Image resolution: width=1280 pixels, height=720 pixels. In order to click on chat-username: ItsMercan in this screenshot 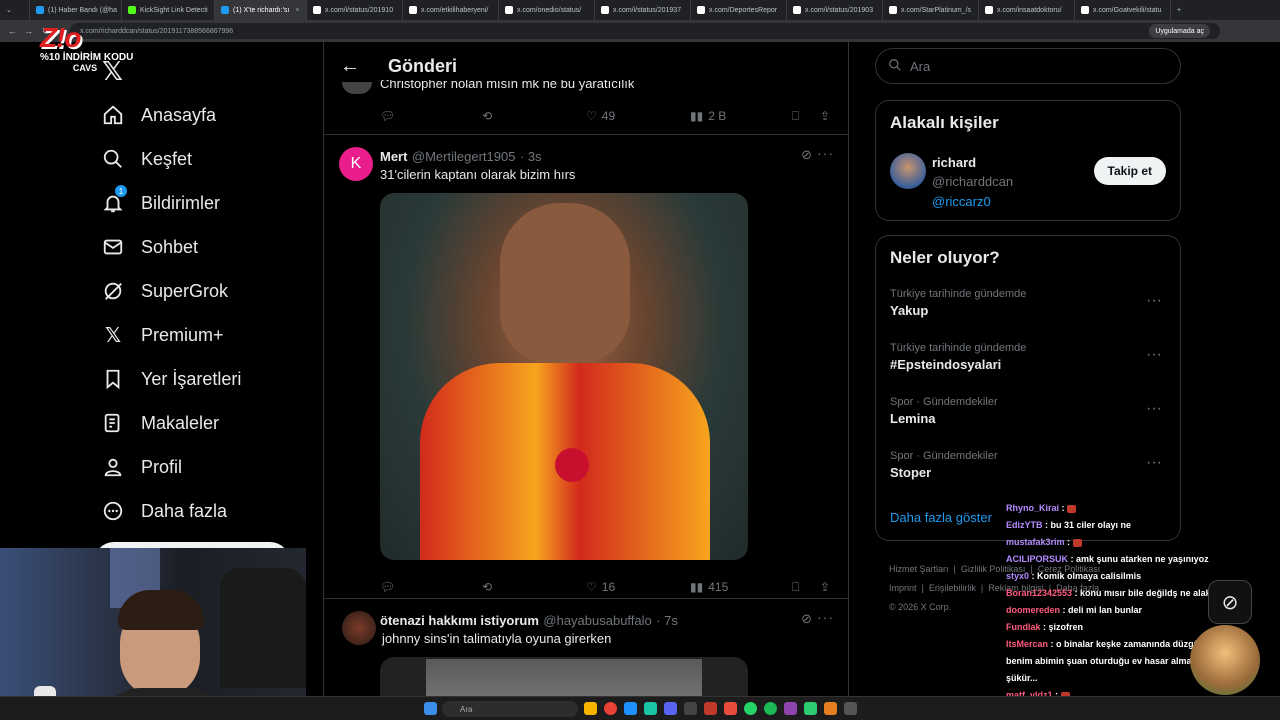, I will do `click(1027, 644)`.